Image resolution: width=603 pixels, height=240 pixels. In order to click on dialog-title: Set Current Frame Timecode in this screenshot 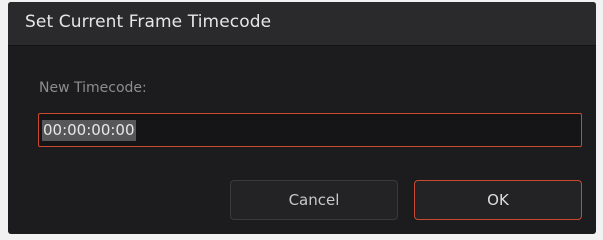, I will do `click(148, 22)`.